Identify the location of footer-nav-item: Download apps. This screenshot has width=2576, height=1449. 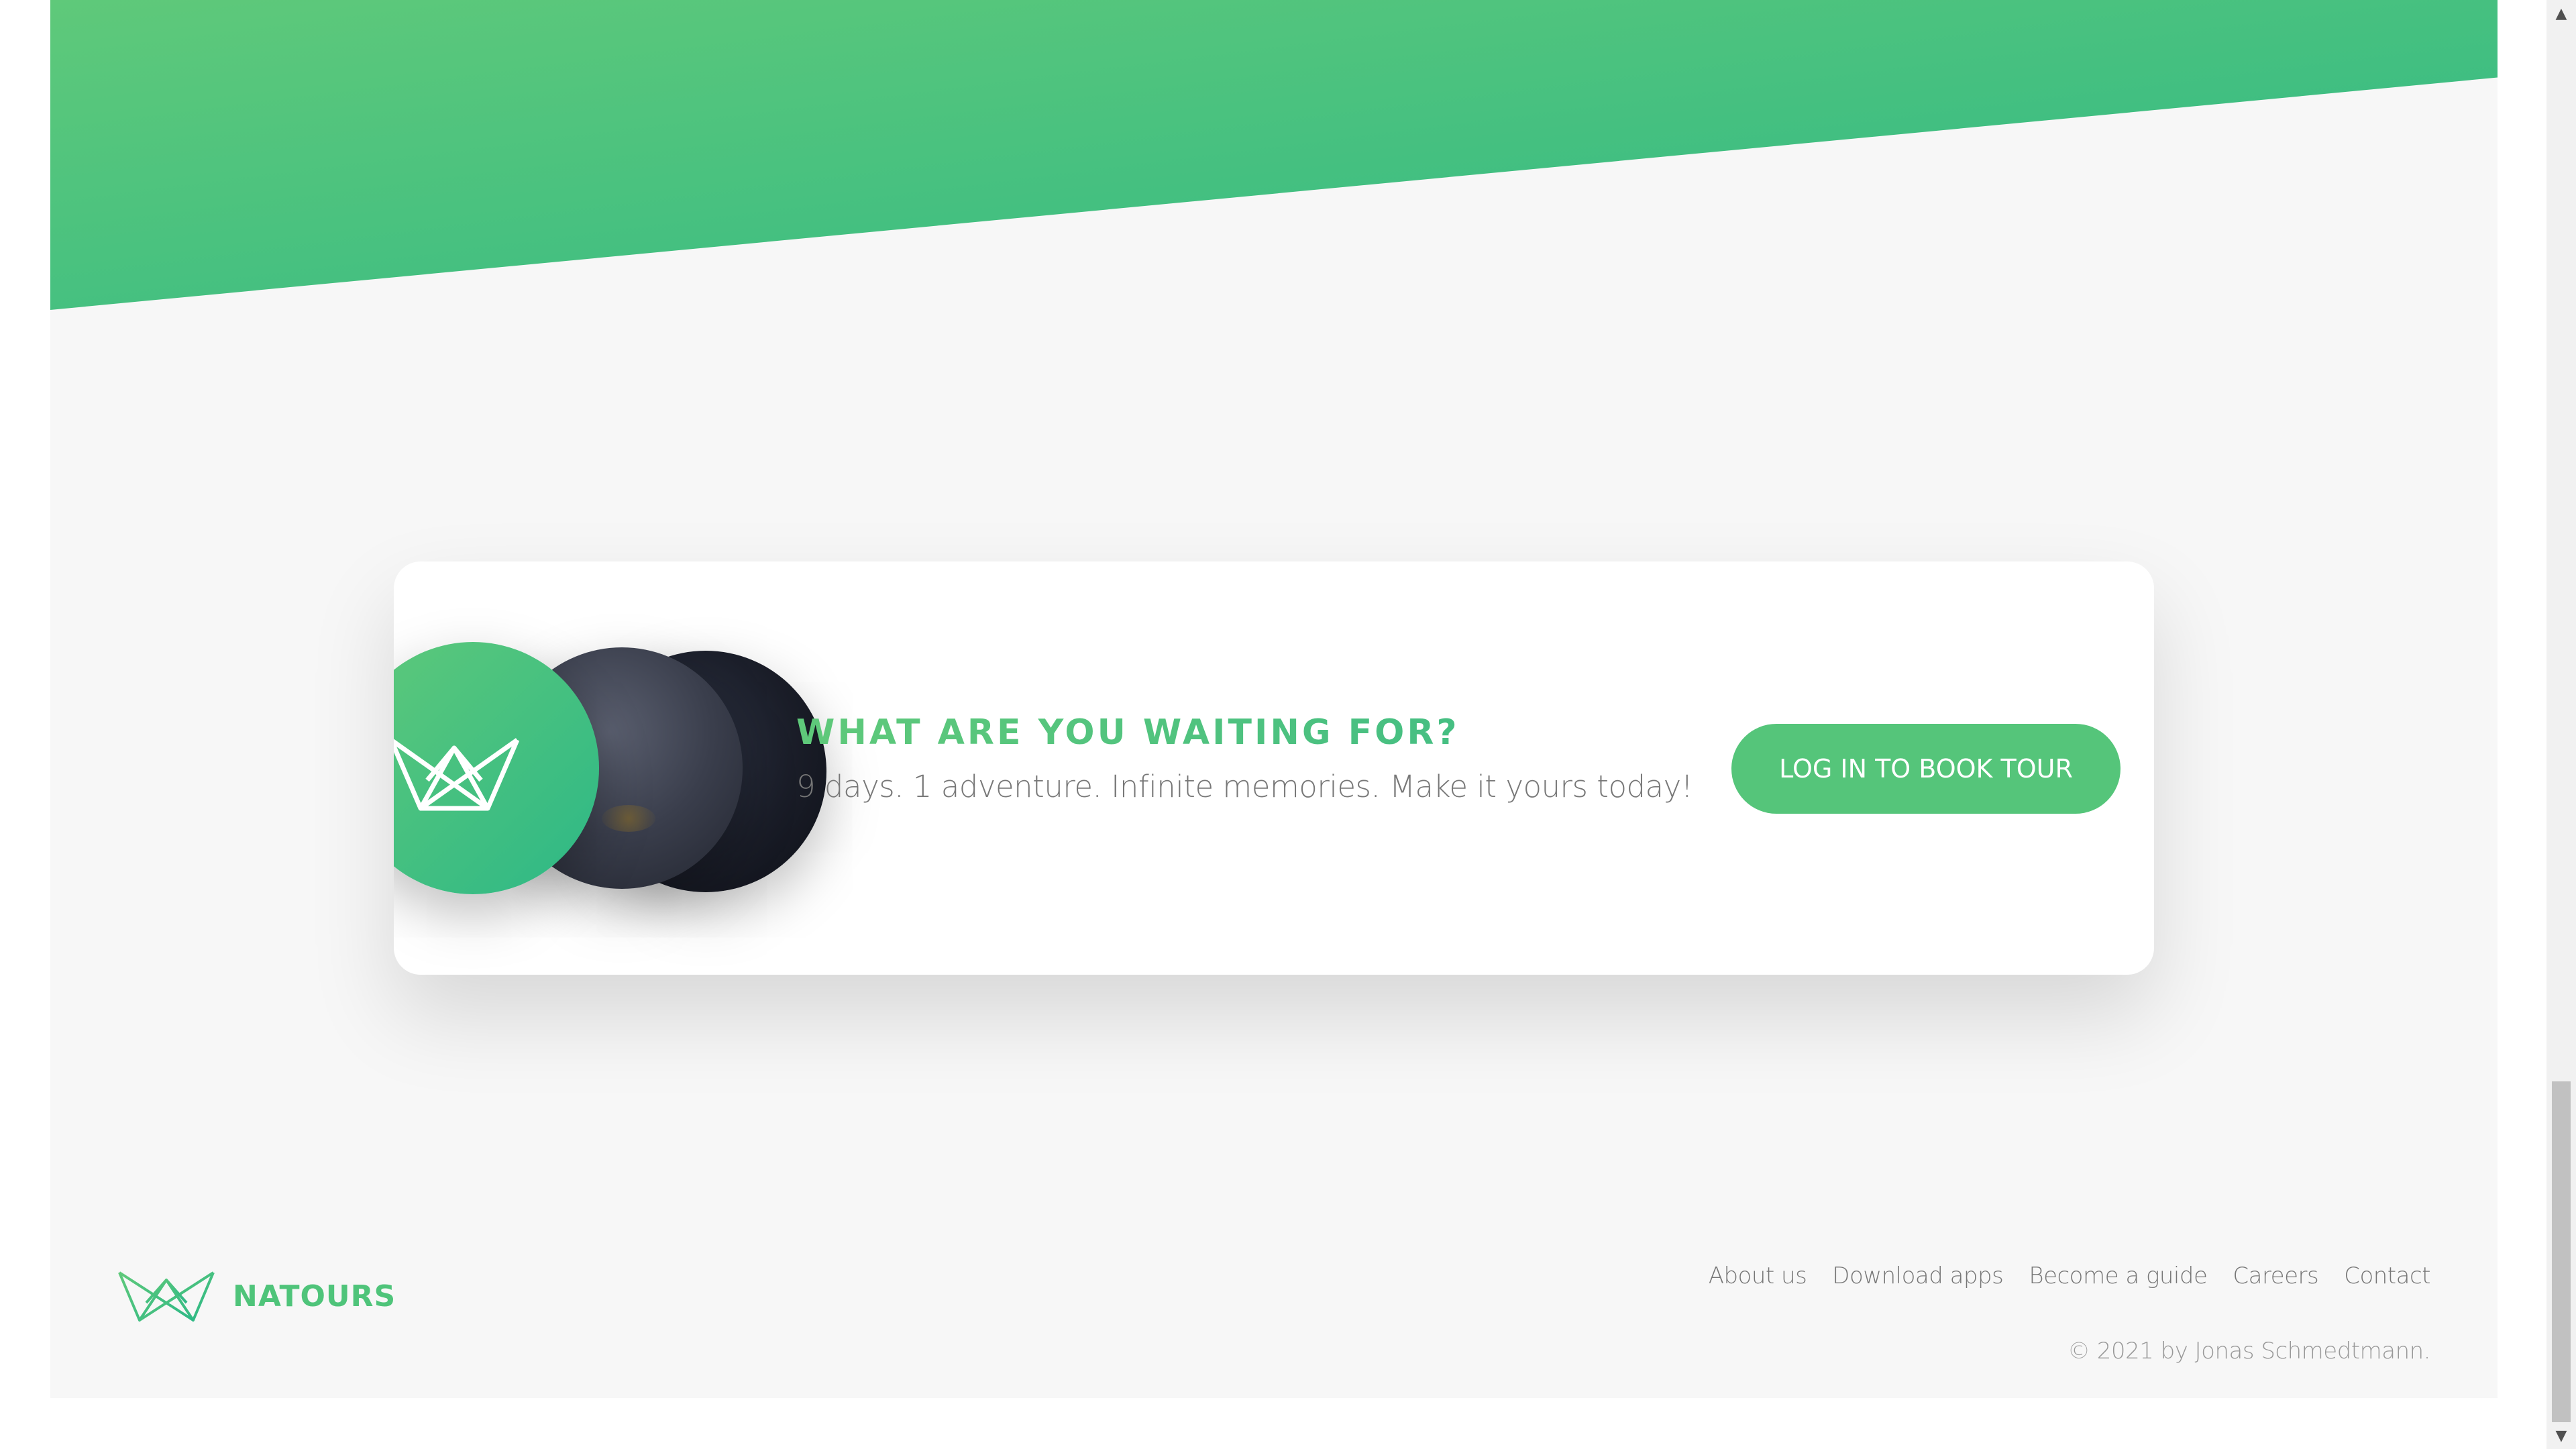
(1918, 1276).